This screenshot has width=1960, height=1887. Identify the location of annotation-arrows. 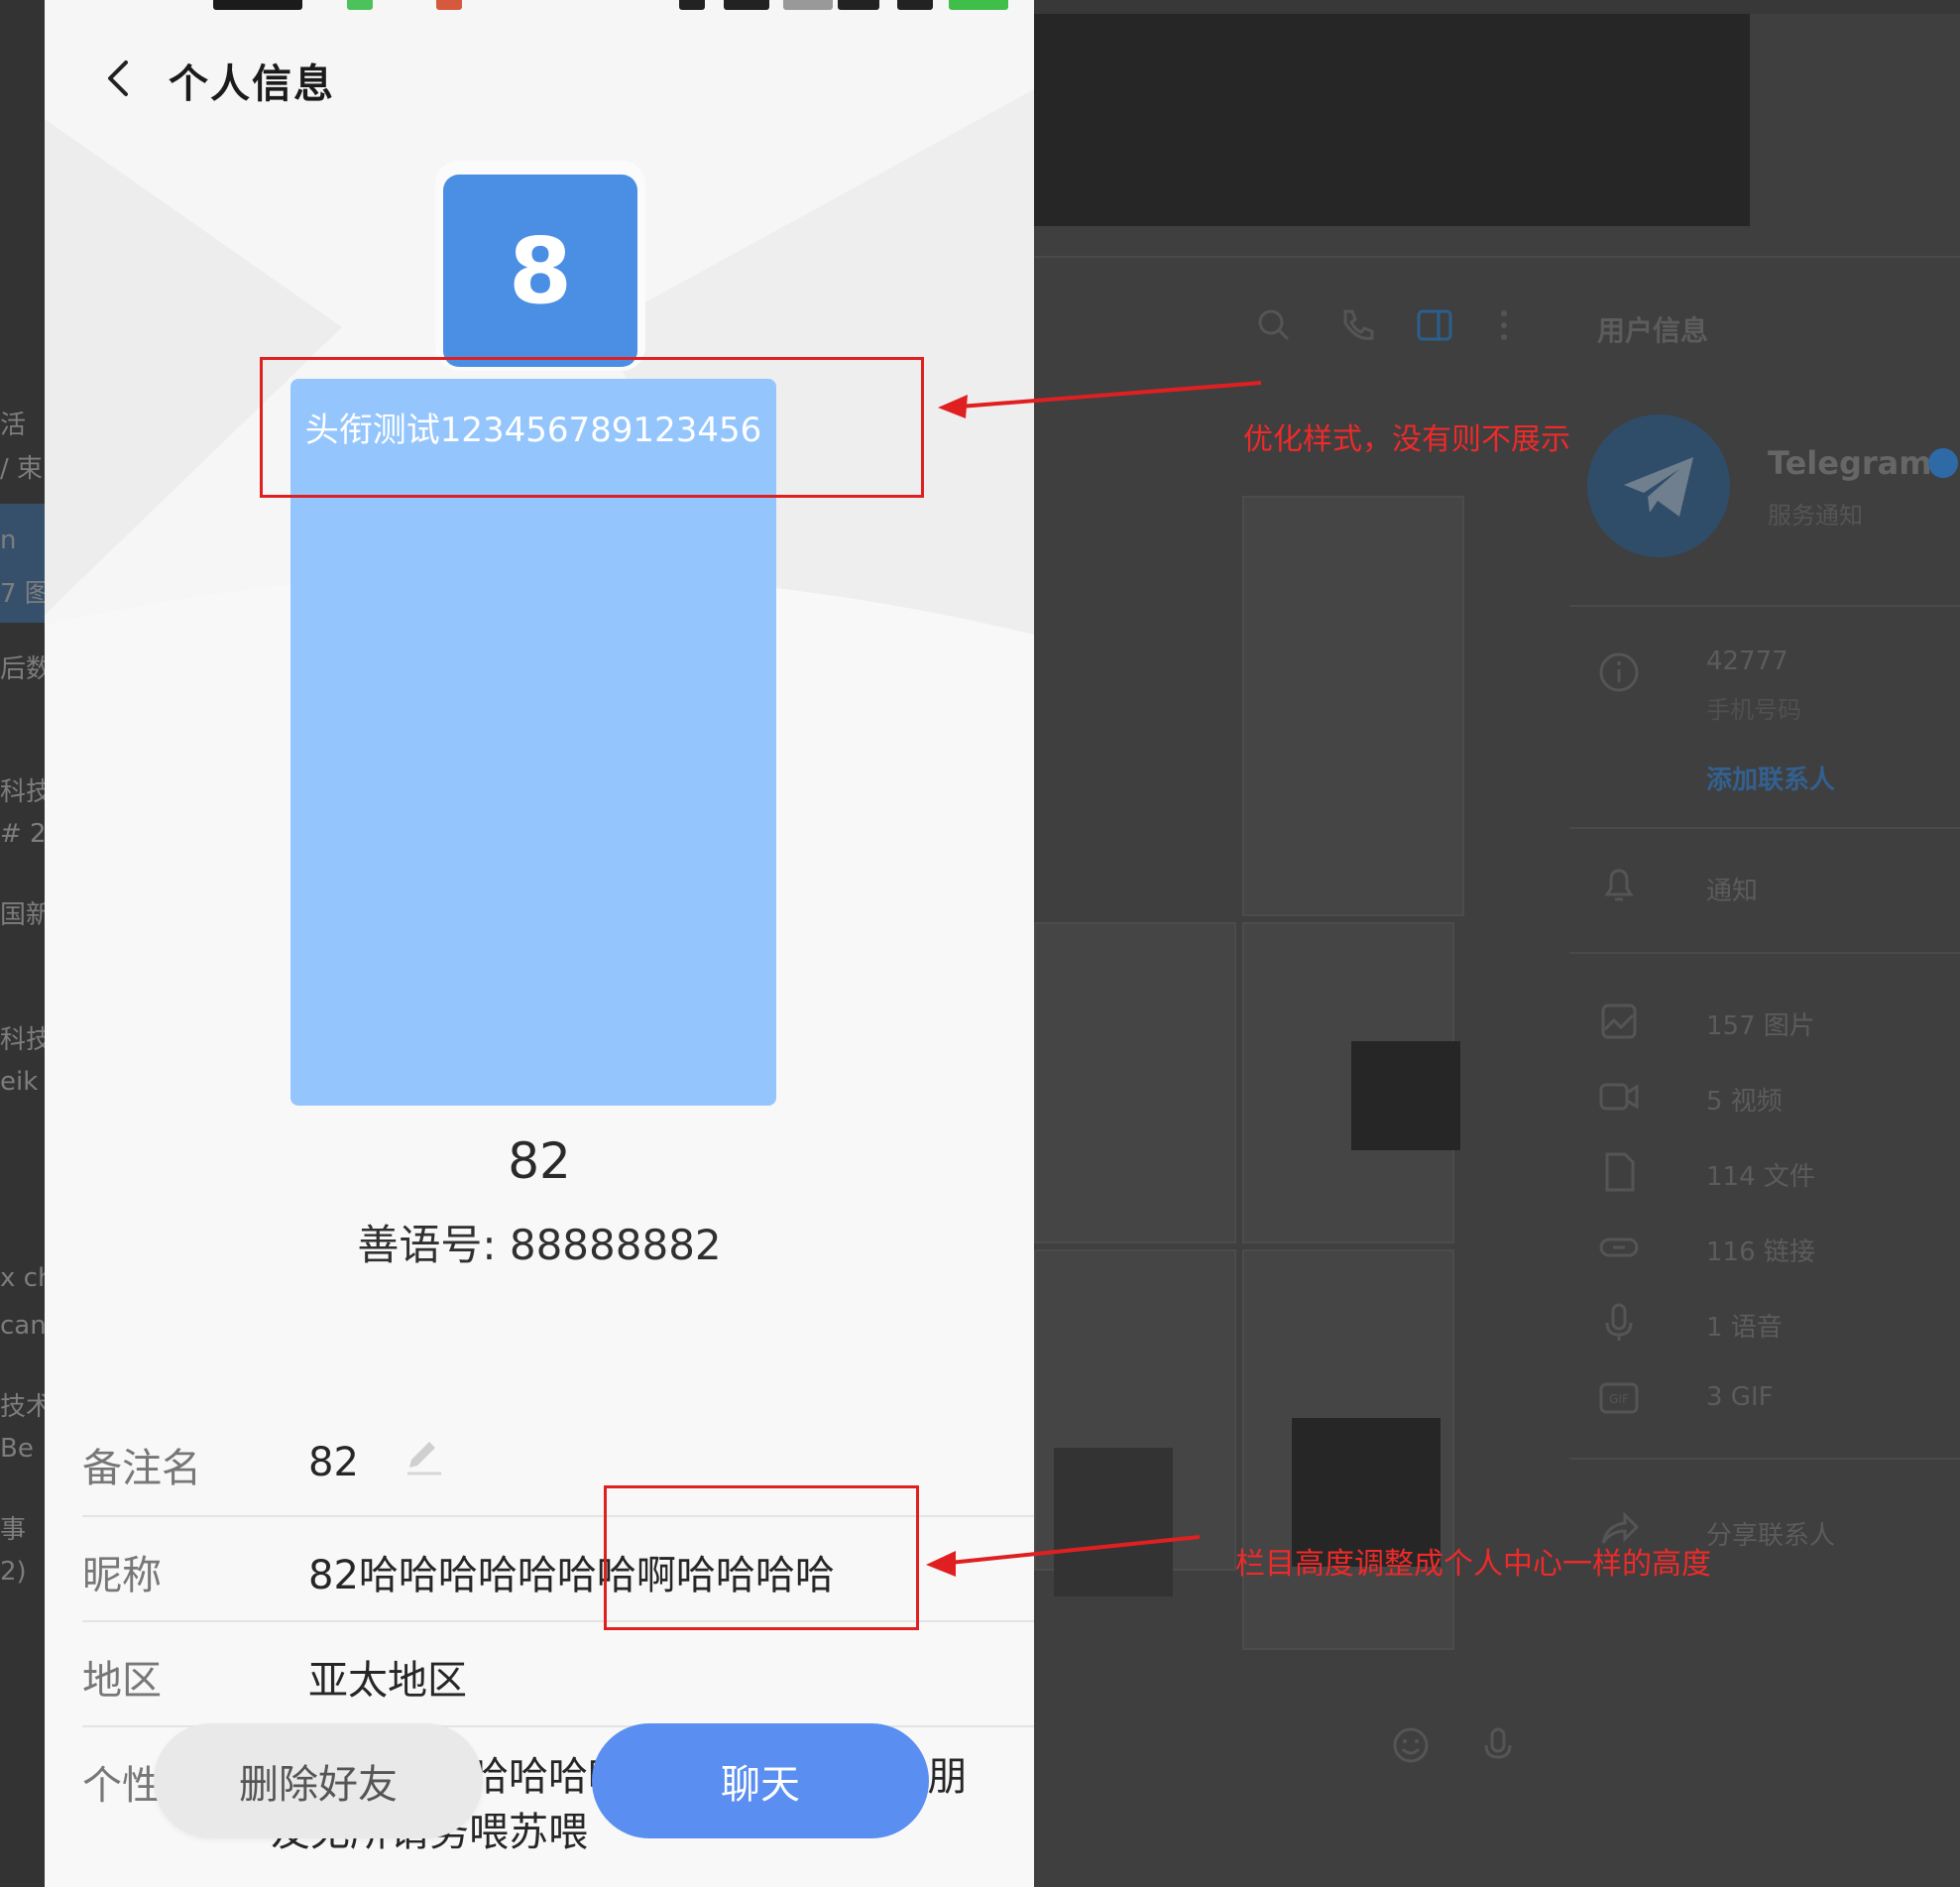
(1094, 979).